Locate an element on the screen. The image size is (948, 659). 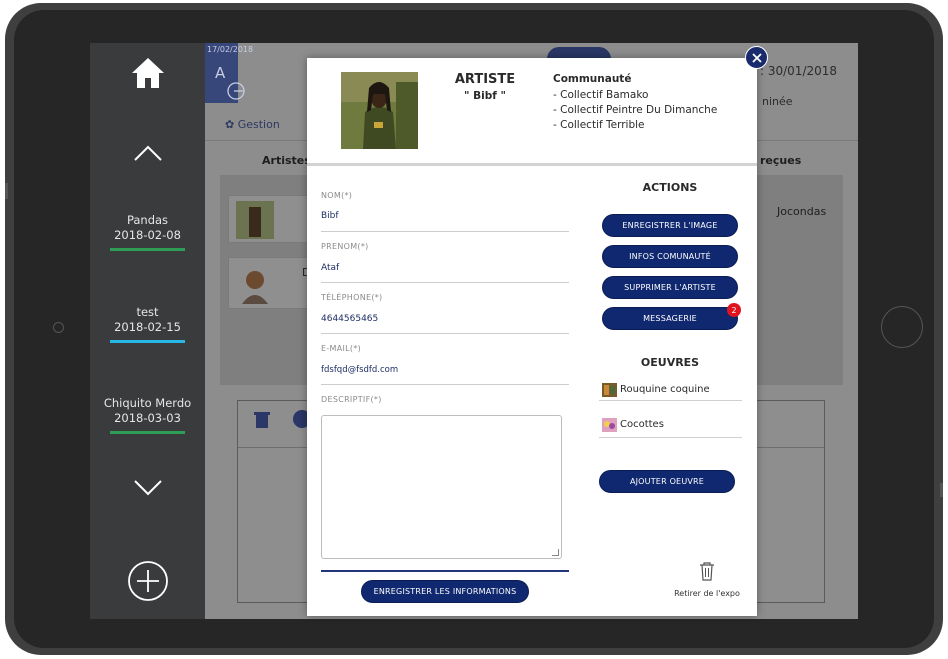
sidebar-item-expo: Pandas 2018-02-08 is located at coordinates (147, 232).